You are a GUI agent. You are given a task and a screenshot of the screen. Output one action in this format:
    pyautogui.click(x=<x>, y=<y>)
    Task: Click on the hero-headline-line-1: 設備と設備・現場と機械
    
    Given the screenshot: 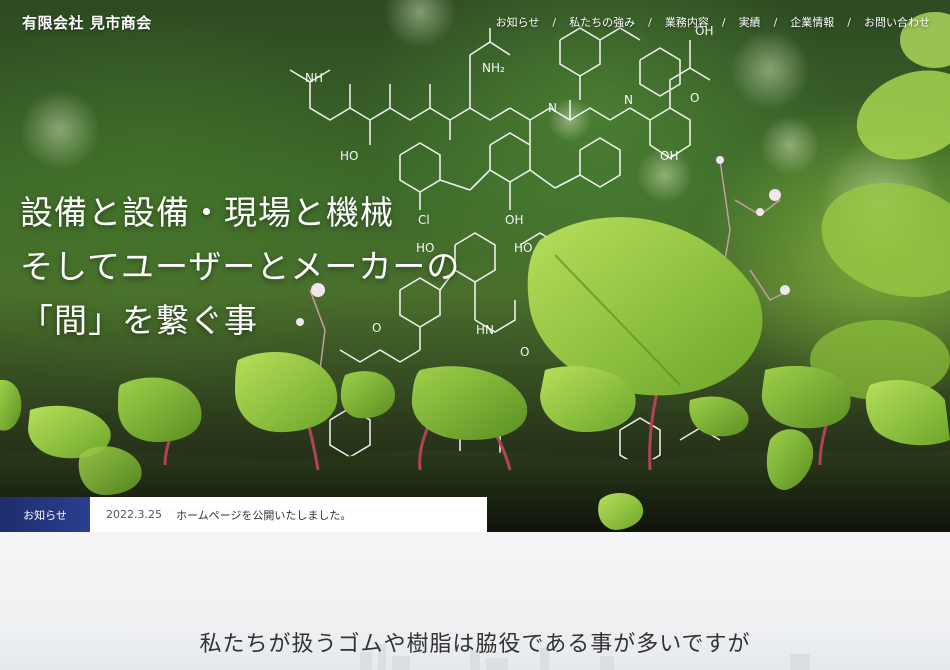 What is the action you would take?
    pyautogui.click(x=207, y=212)
    